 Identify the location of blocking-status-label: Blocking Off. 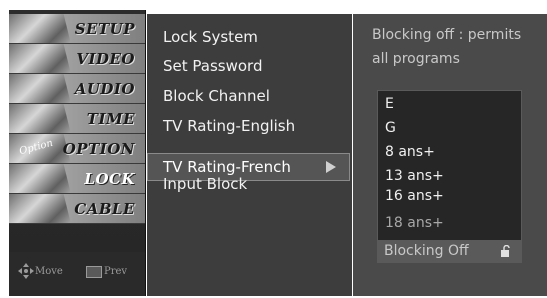
(426, 251).